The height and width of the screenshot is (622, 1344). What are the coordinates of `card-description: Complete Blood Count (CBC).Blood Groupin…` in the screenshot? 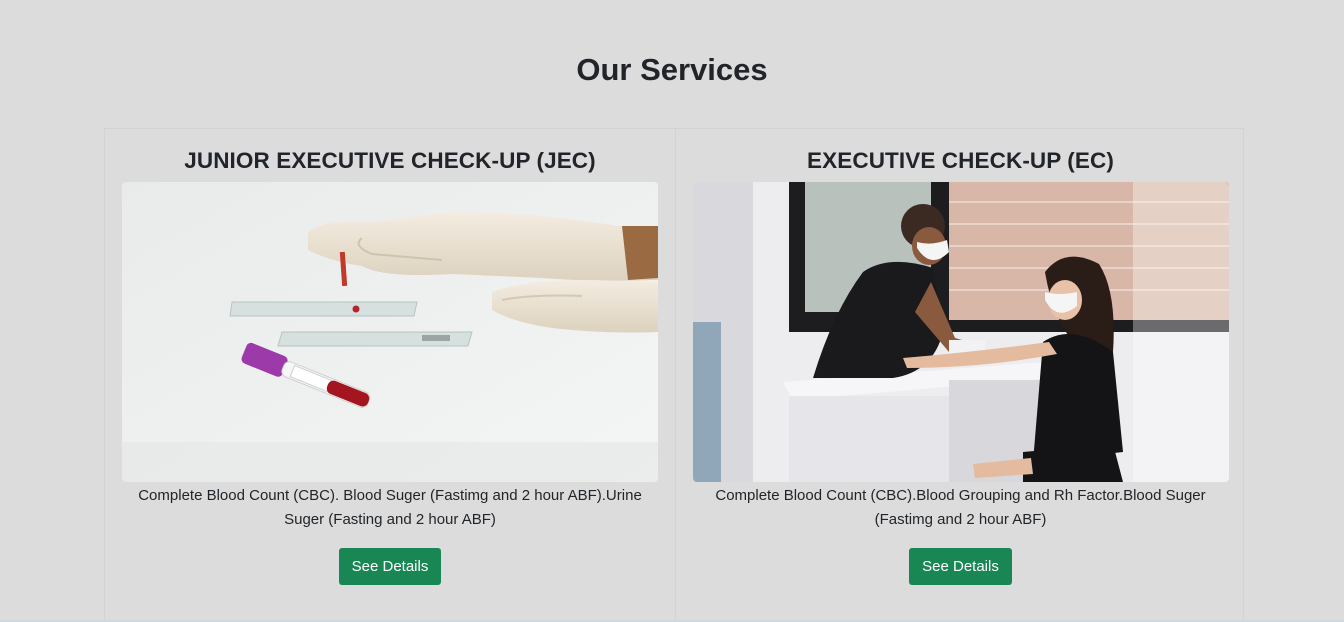 It's located at (960, 507).